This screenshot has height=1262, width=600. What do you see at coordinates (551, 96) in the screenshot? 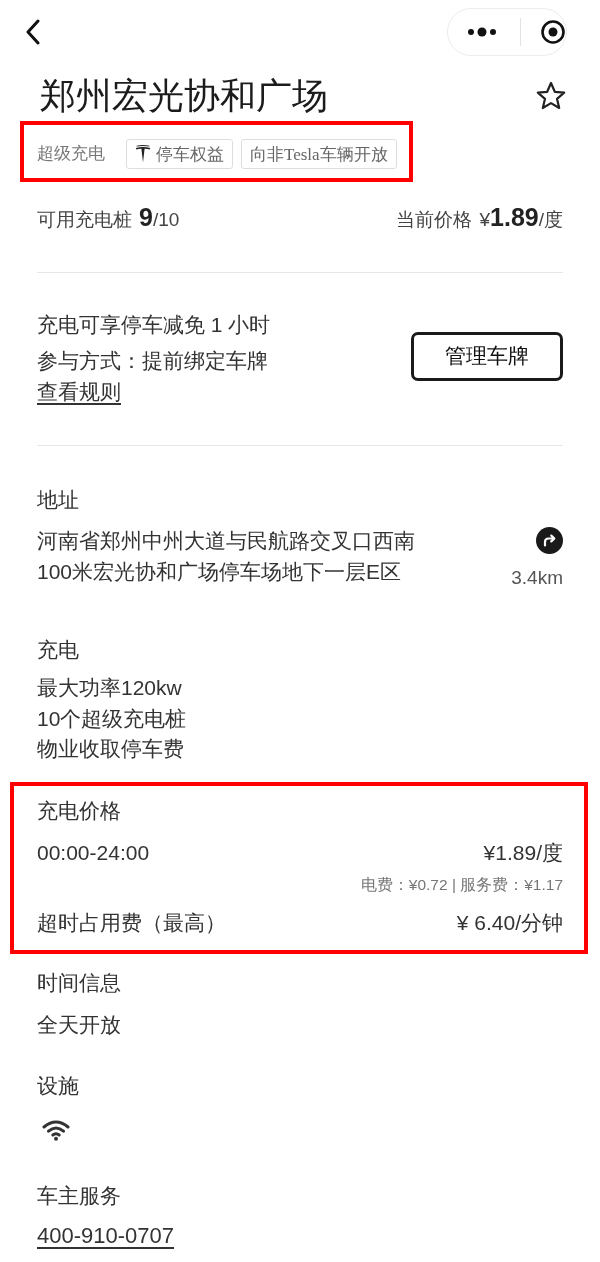
I see `star-icon` at bounding box center [551, 96].